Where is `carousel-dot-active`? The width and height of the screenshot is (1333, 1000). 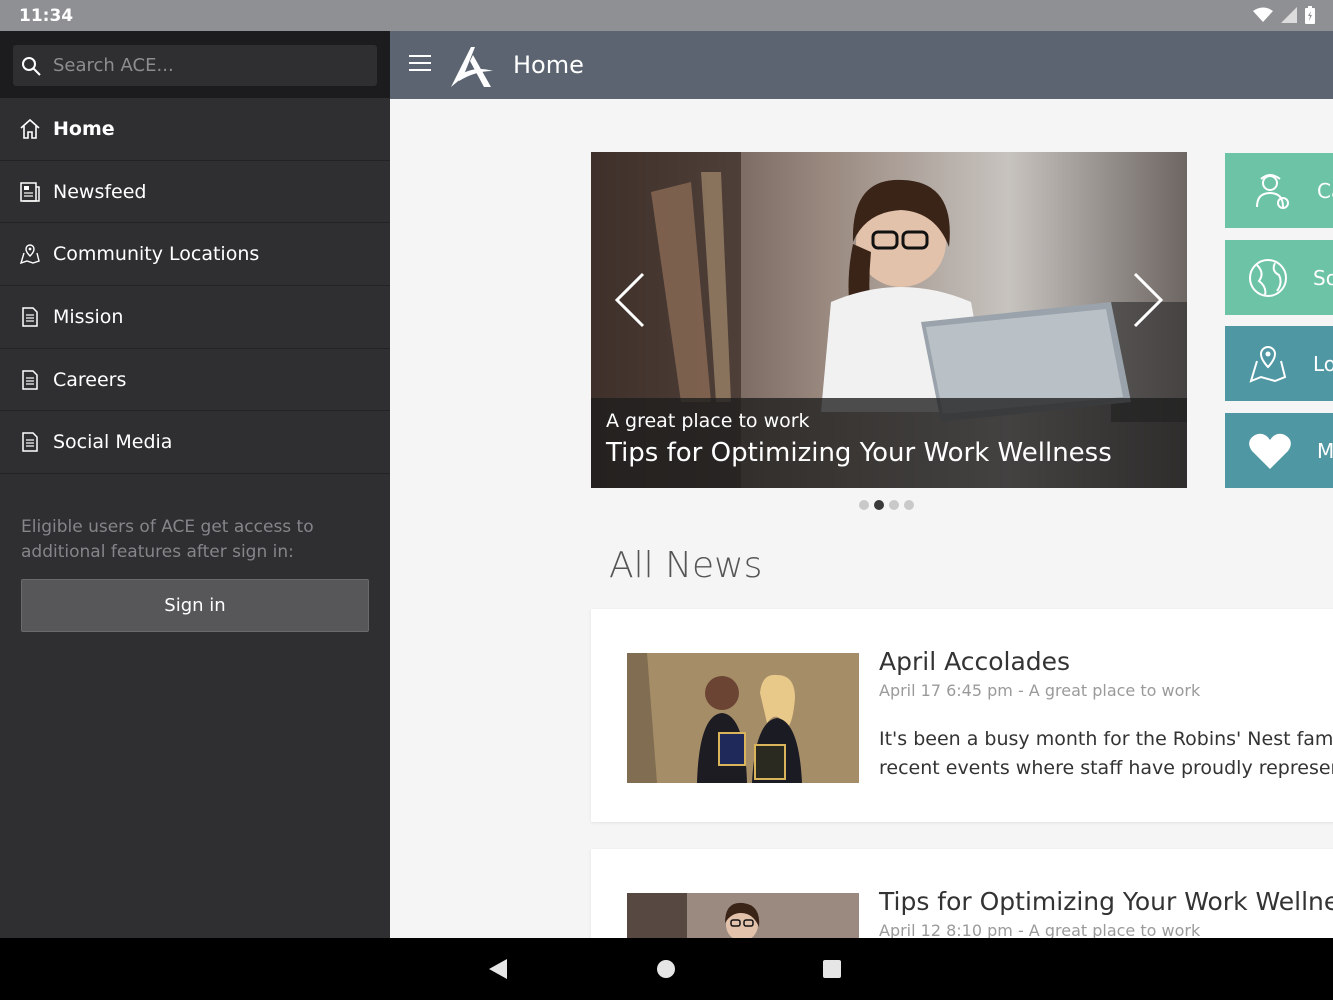
carousel-dot-active is located at coordinates (879, 505).